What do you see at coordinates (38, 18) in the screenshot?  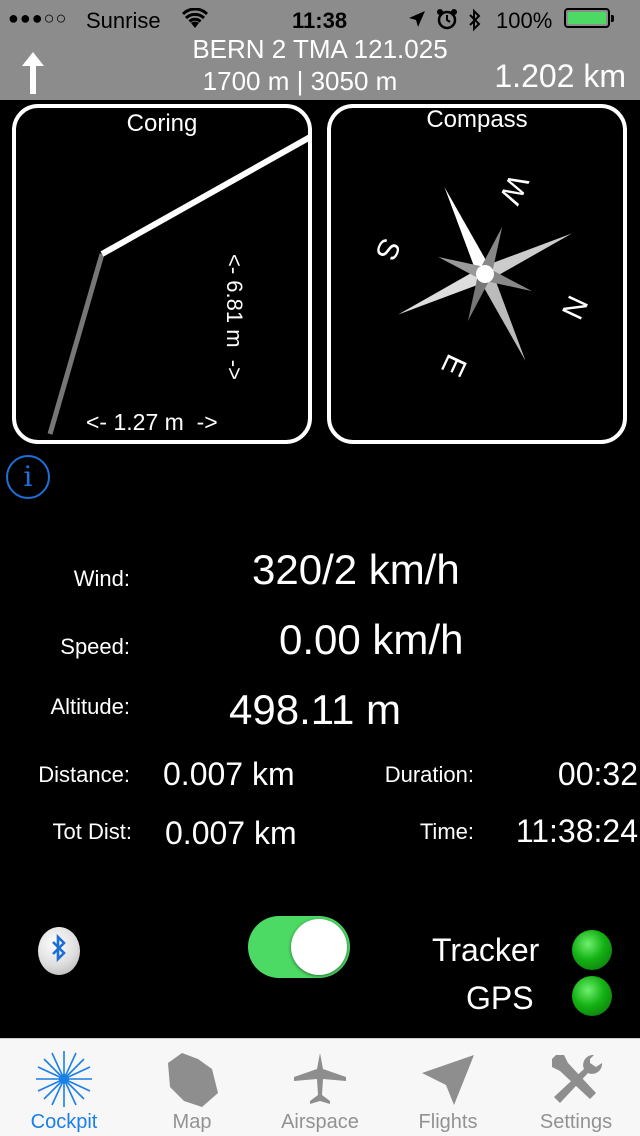 I see `signal-strength: ●●●○○` at bounding box center [38, 18].